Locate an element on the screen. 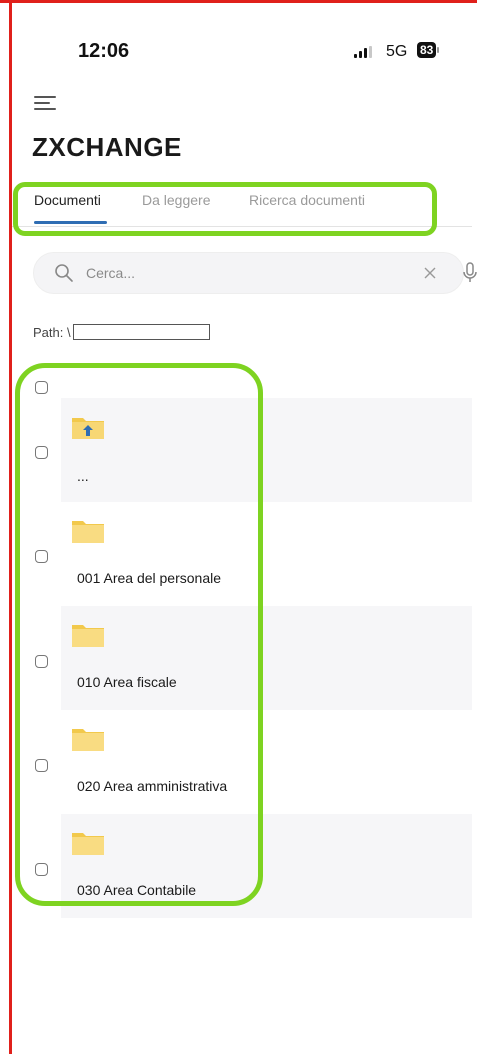 The image size is (477, 1054). battery-level: 83 is located at coordinates (427, 50).